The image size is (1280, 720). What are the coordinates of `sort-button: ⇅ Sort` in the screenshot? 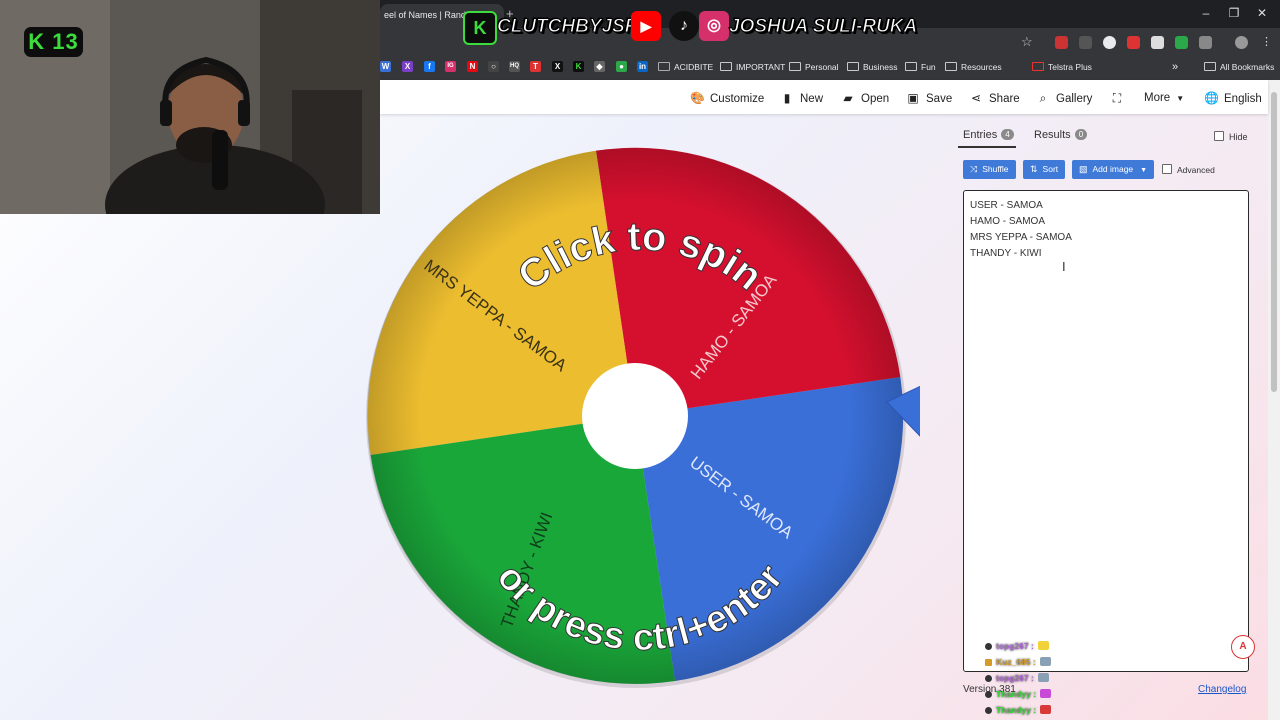 It's located at (1044, 169).